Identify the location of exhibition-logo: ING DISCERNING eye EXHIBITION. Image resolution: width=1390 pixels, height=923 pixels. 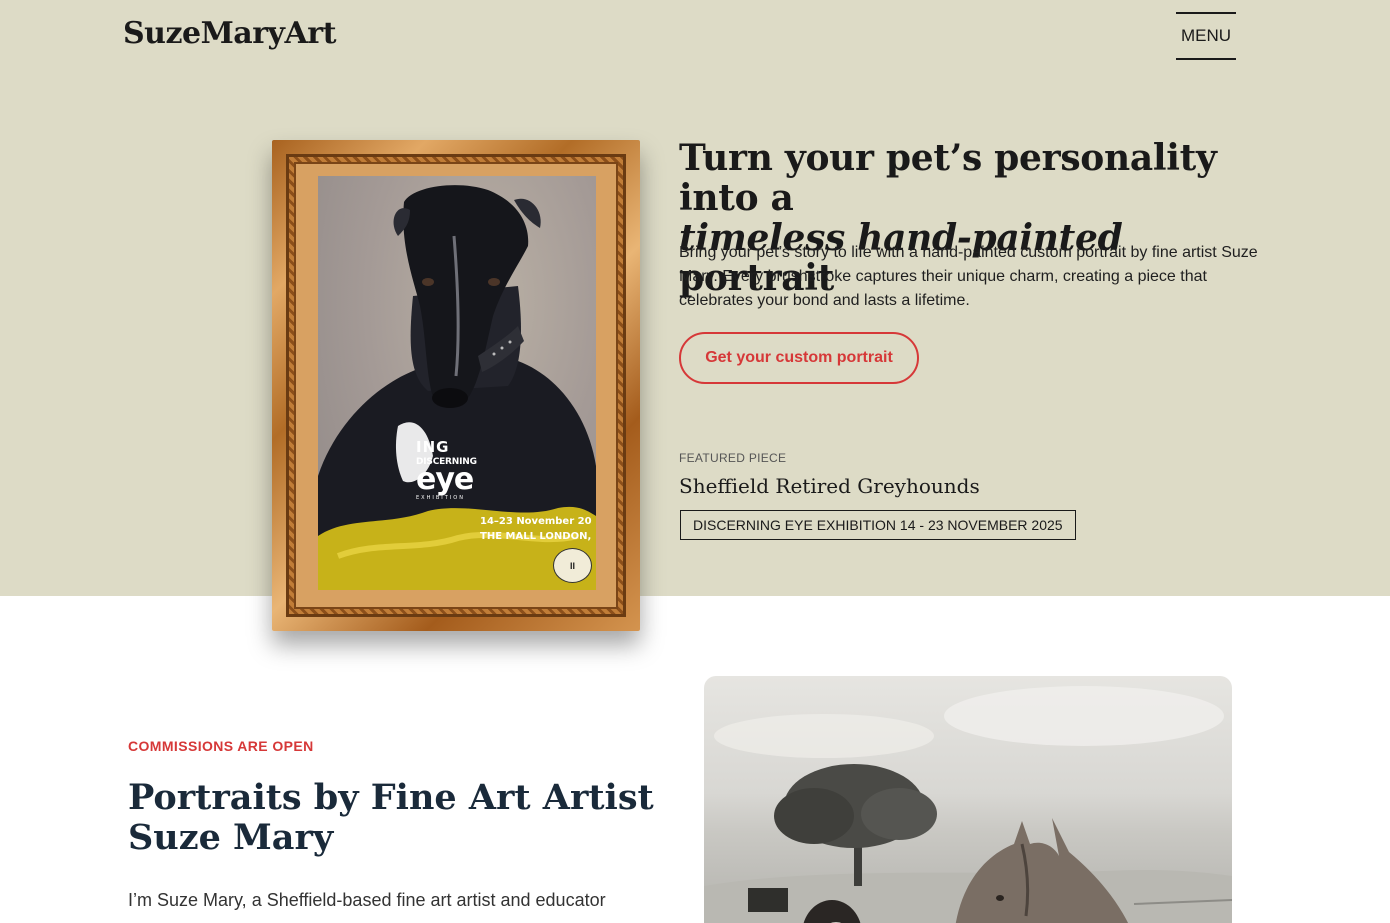
(446, 469).